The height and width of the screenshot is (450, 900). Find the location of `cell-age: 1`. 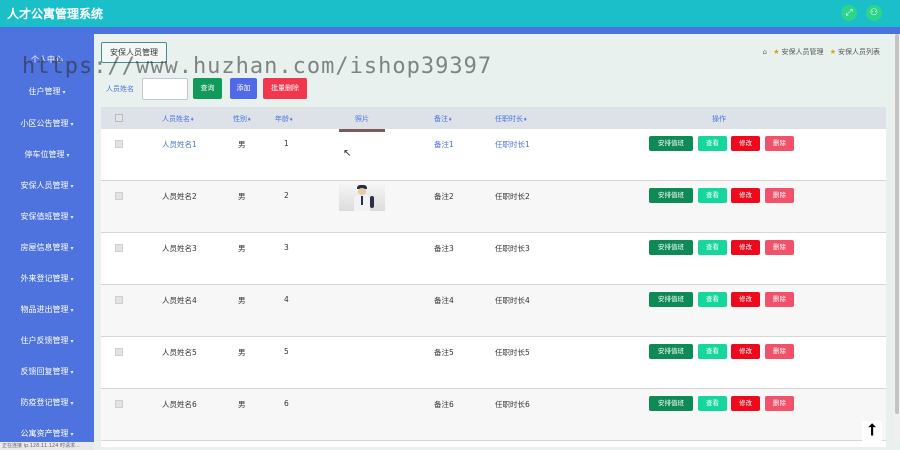

cell-age: 1 is located at coordinates (286, 143).